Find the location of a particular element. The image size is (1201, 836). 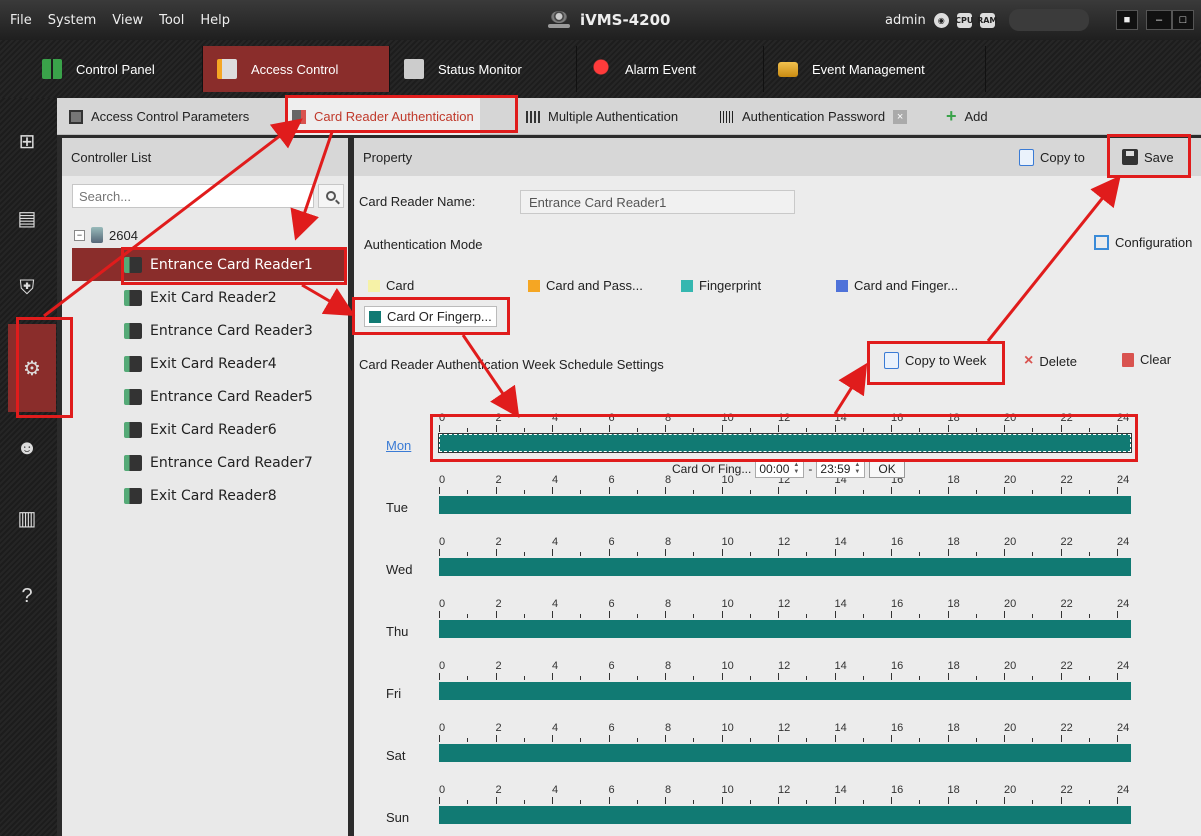

delete-button: × Delete is located at coordinates (1050, 361).